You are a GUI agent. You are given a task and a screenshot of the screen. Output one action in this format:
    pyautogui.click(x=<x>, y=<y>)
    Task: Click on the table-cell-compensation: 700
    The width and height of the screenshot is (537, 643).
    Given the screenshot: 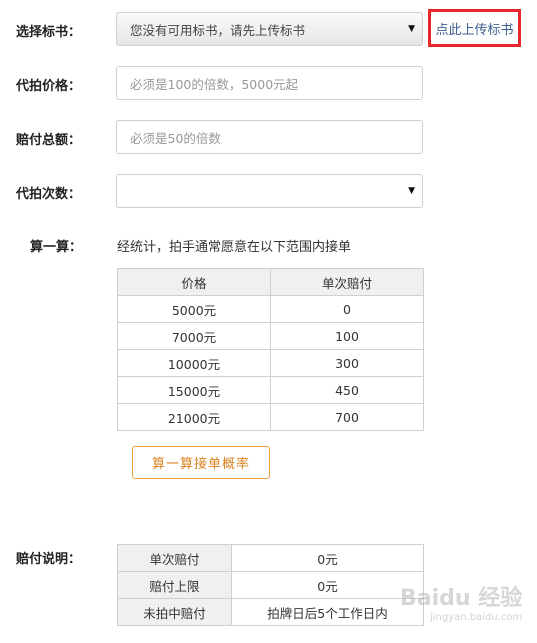 What is the action you would take?
    pyautogui.click(x=347, y=417)
    